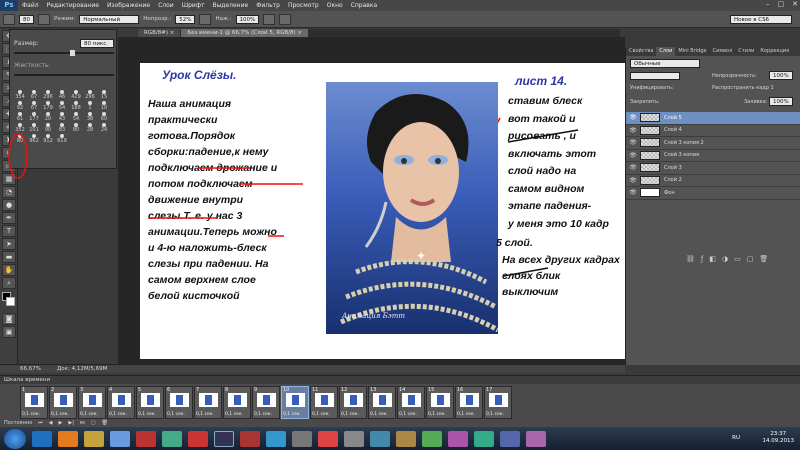  Describe the element at coordinates (498, 402) in the screenshot. I see `animation-frame: 17 0,1 сек.` at that location.